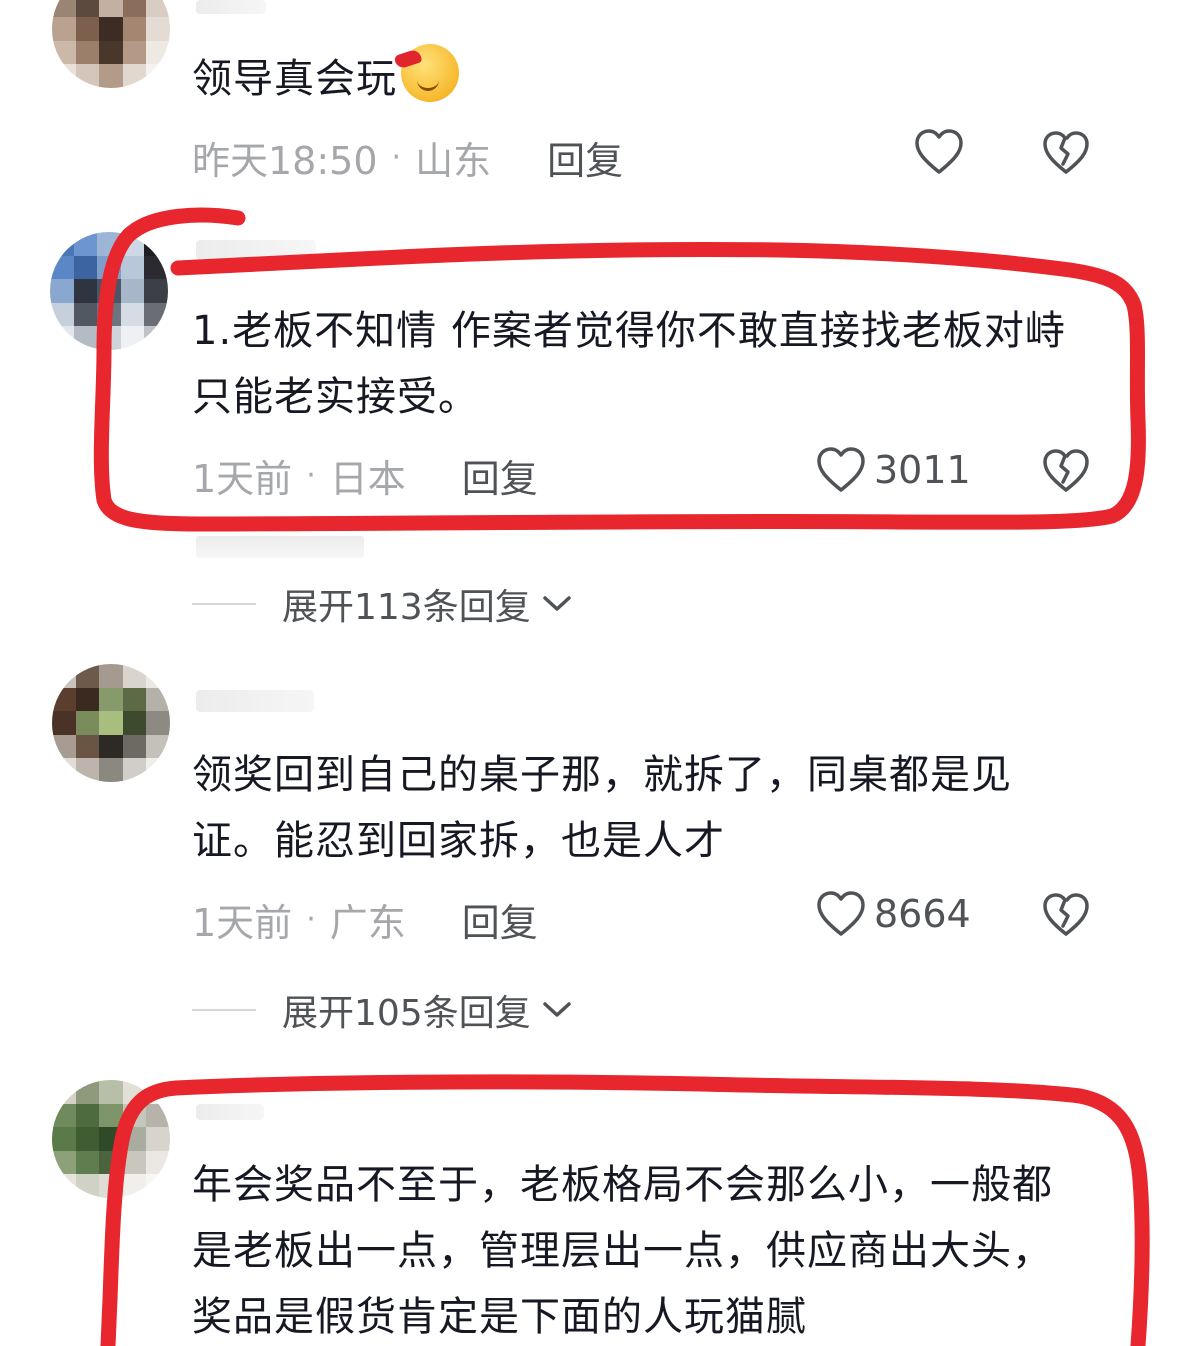  What do you see at coordinates (922, 914) in the screenshot?
I see `like-count: 8664` at bounding box center [922, 914].